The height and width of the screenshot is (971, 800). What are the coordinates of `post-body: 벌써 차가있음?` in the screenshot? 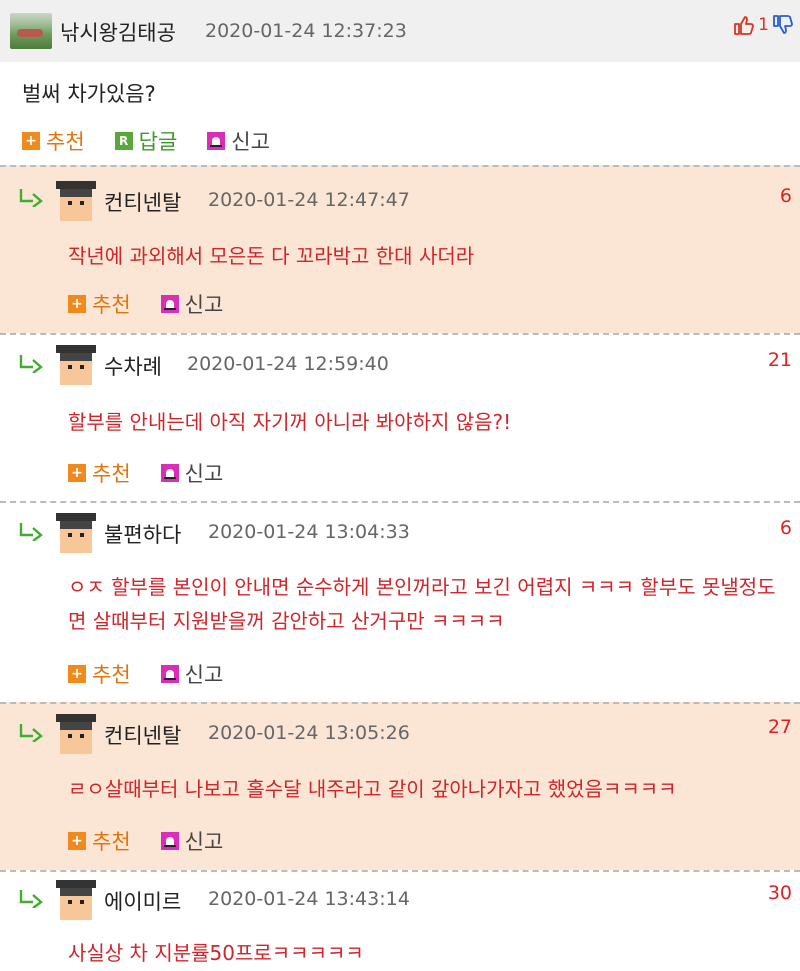 It's located at (89, 94).